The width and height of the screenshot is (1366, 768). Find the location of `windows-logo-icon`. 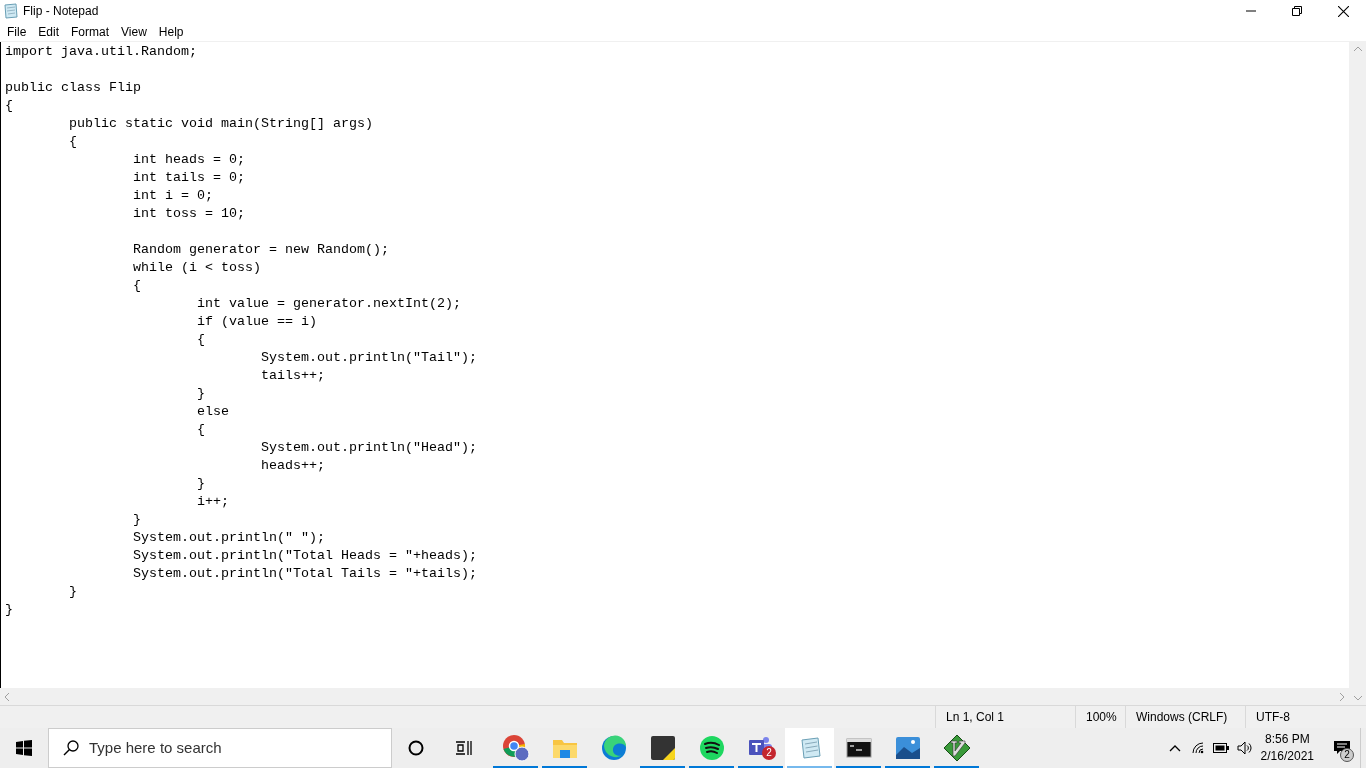

windows-logo-icon is located at coordinates (24, 748).